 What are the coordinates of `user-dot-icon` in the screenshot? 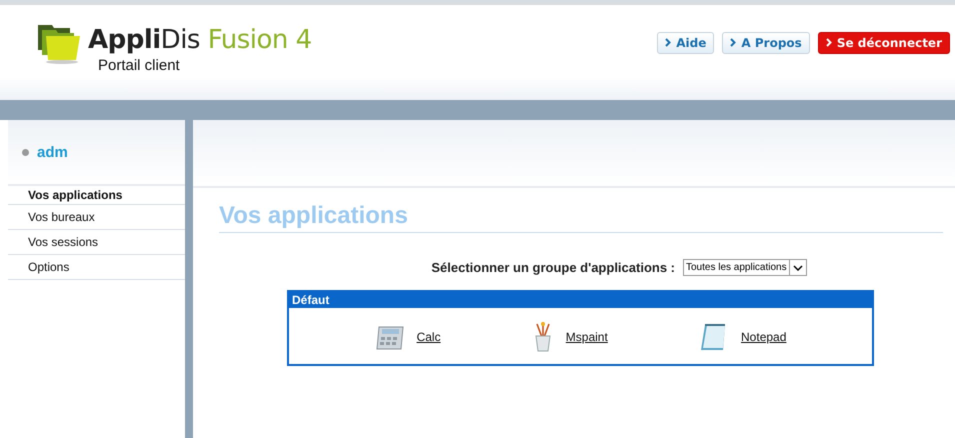 It's located at (25, 152).